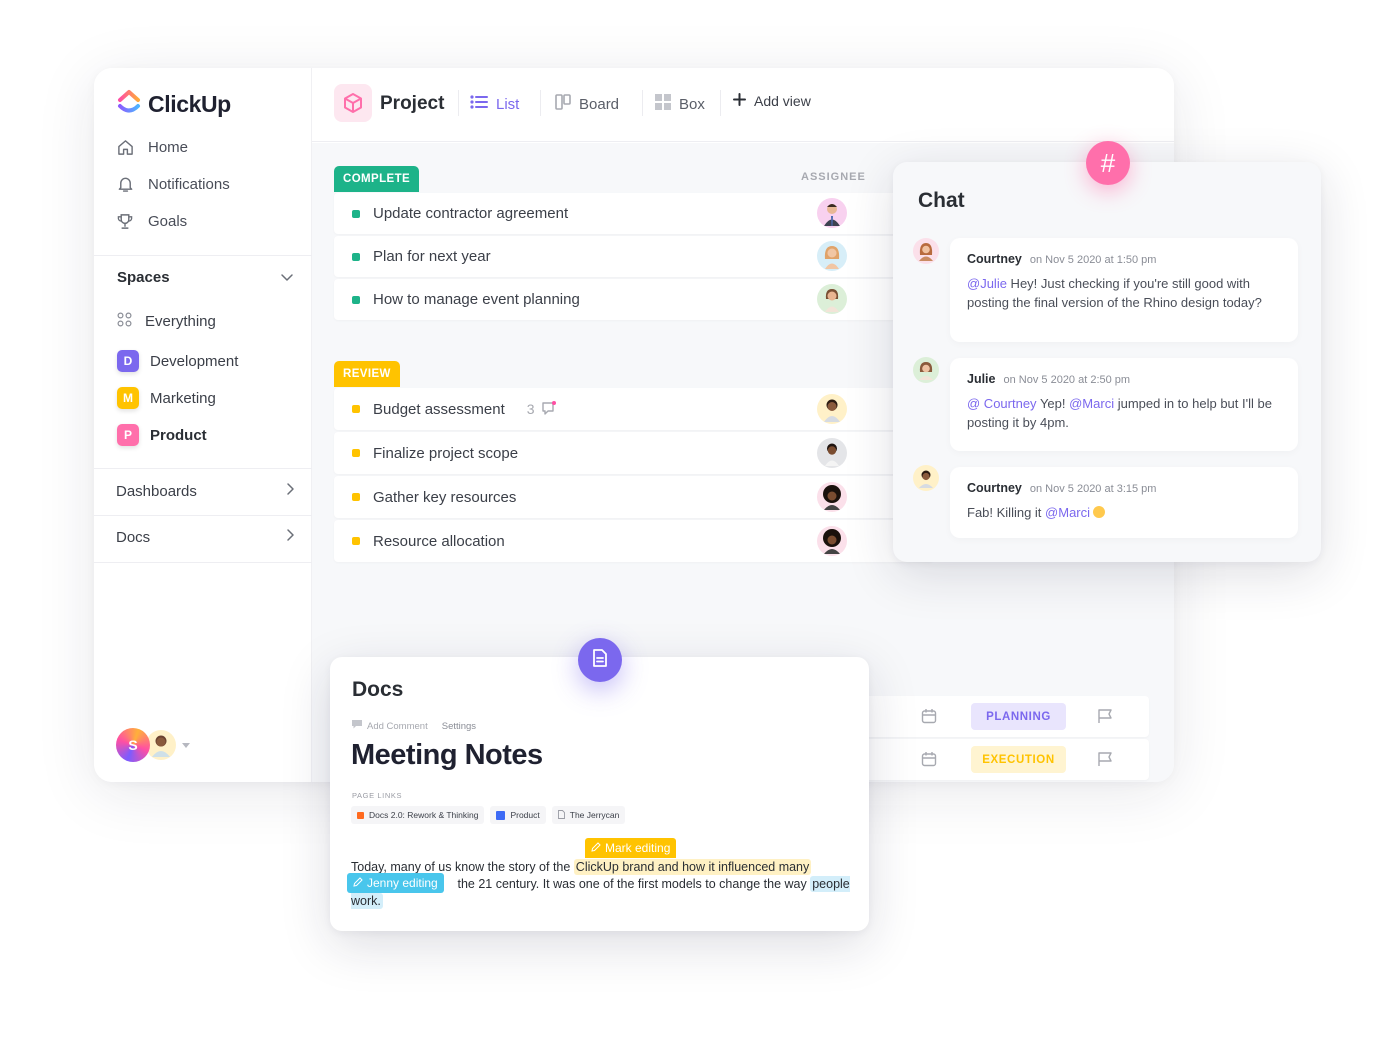  Describe the element at coordinates (152, 147) in the screenshot. I see `nav-home: Home` at that location.